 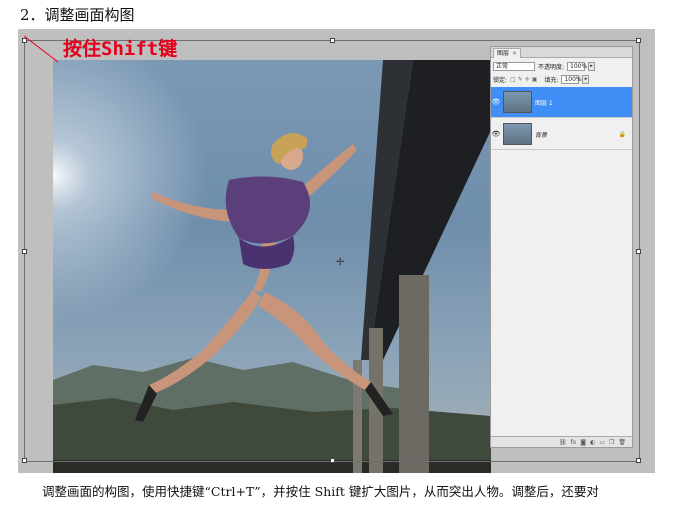 What do you see at coordinates (24, 460) in the screenshot?
I see `transform-handle-bottom-left` at bounding box center [24, 460].